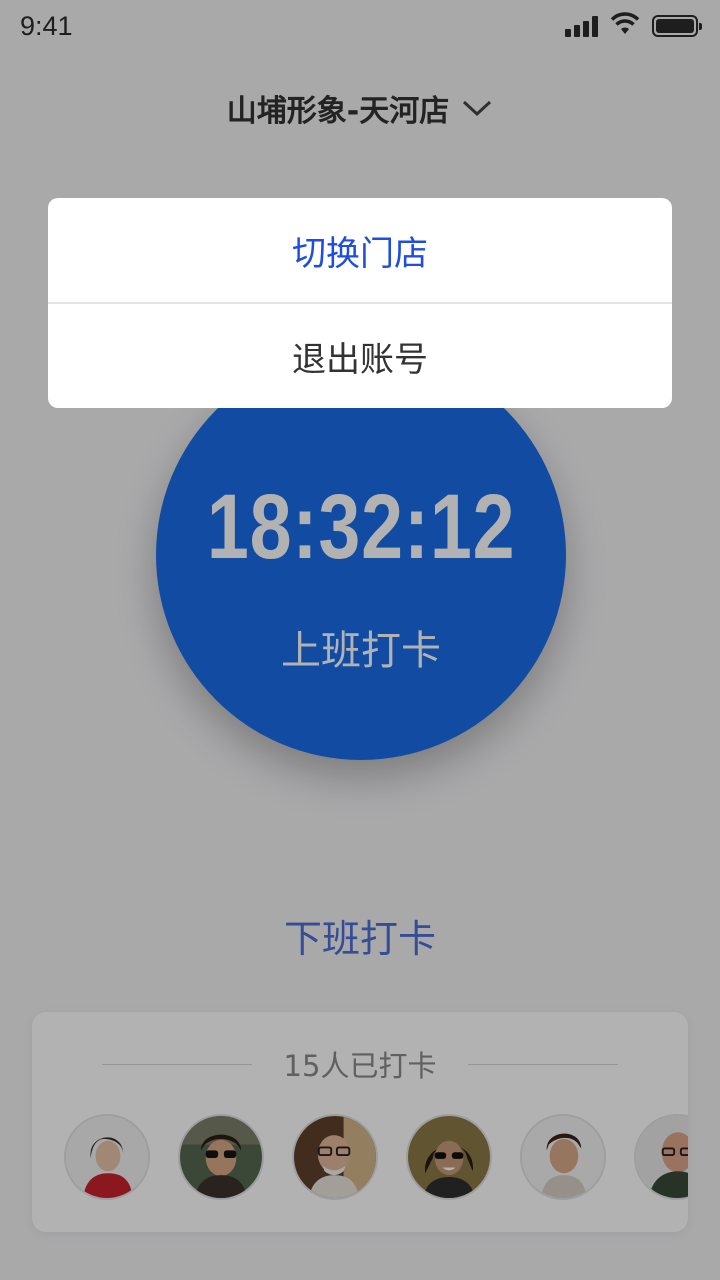  Describe the element at coordinates (360, 356) in the screenshot. I see `logout-button: 退出账号` at that location.